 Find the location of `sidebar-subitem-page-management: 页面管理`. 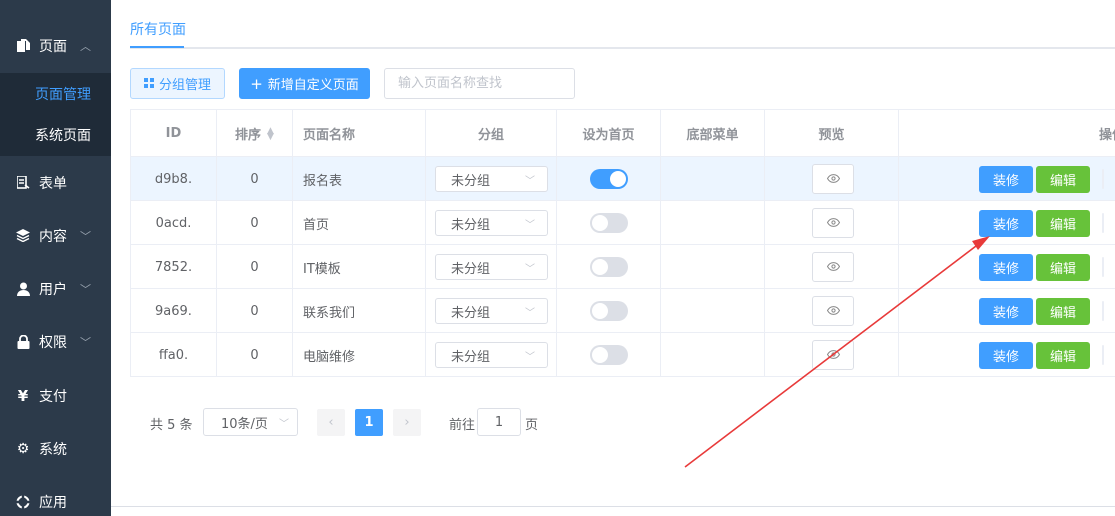

sidebar-subitem-page-management: 页面管理 is located at coordinates (55, 94).